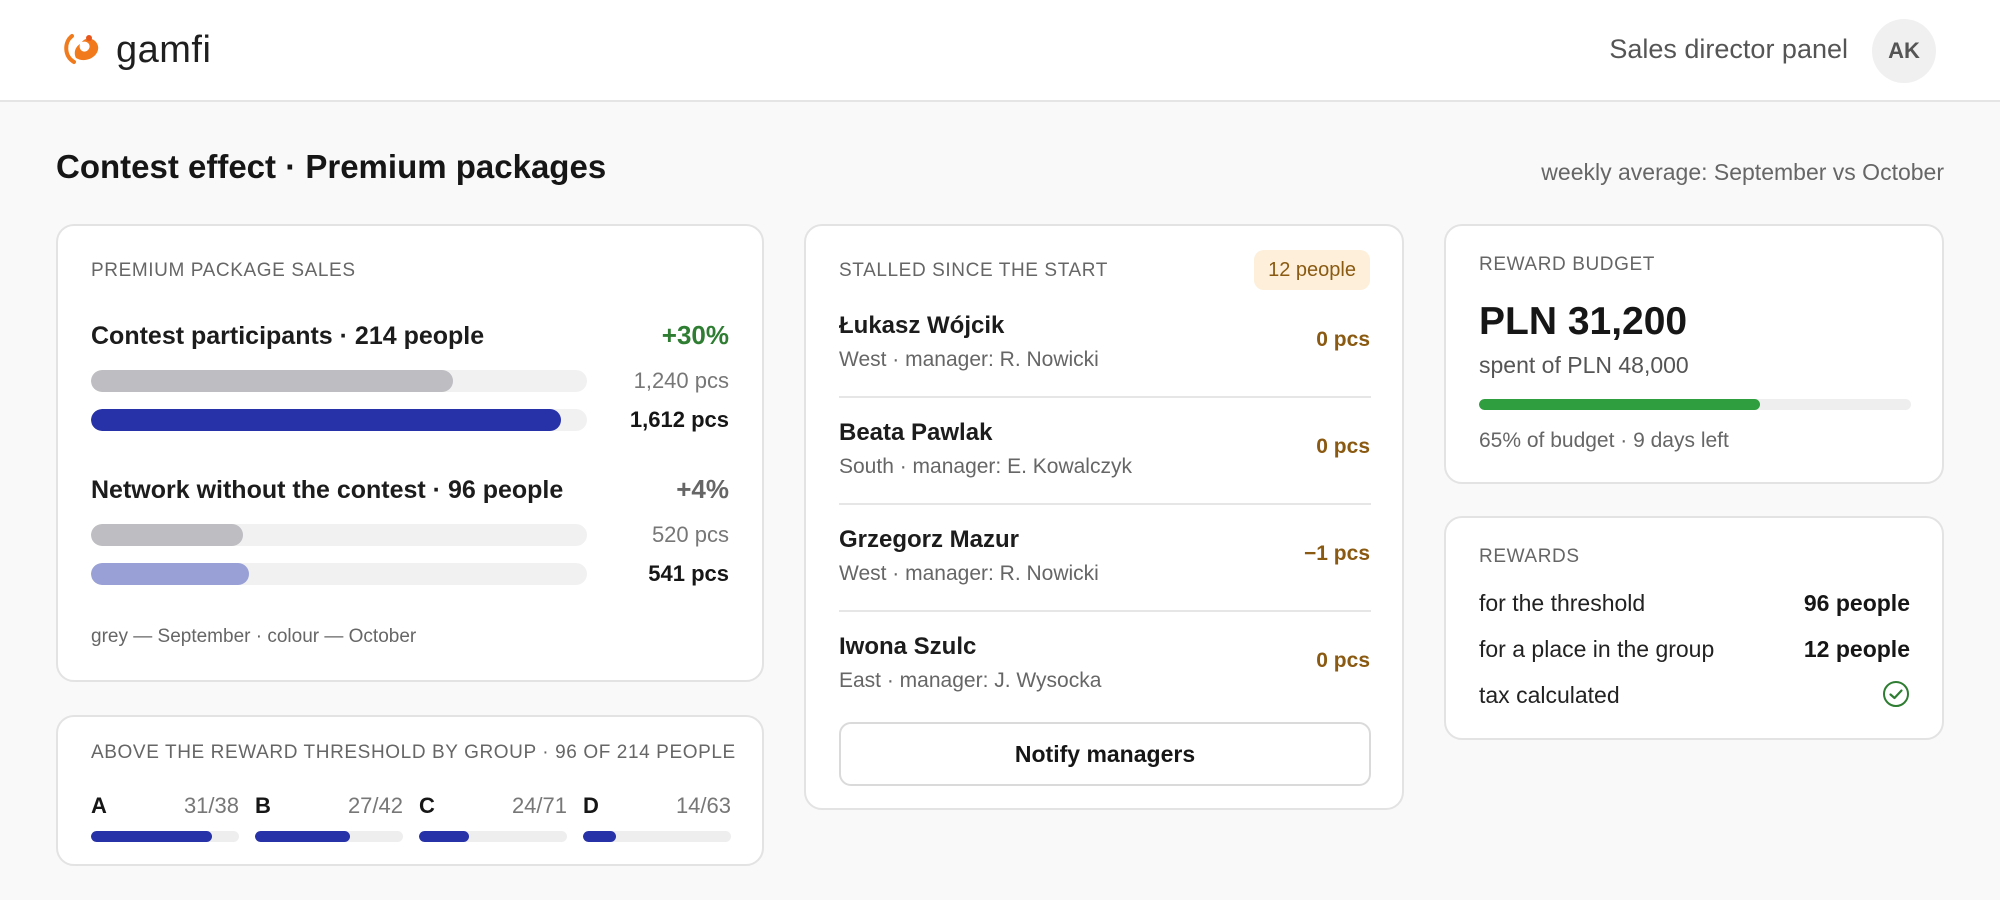 The height and width of the screenshot is (900, 2000). I want to click on september-value: 520 pcs, so click(690, 534).